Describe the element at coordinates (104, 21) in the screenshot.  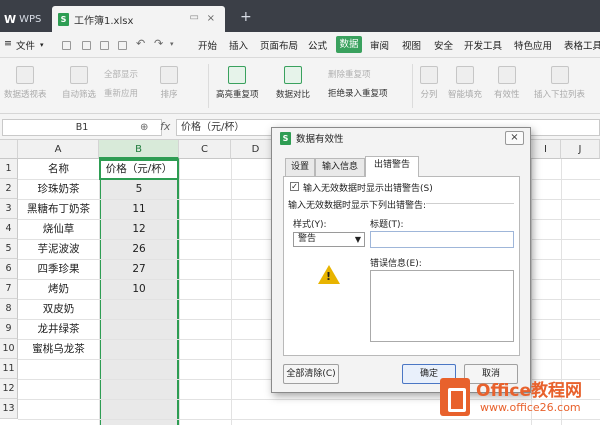
I see `file-tab-label: 工作簿1.xlsx` at that location.